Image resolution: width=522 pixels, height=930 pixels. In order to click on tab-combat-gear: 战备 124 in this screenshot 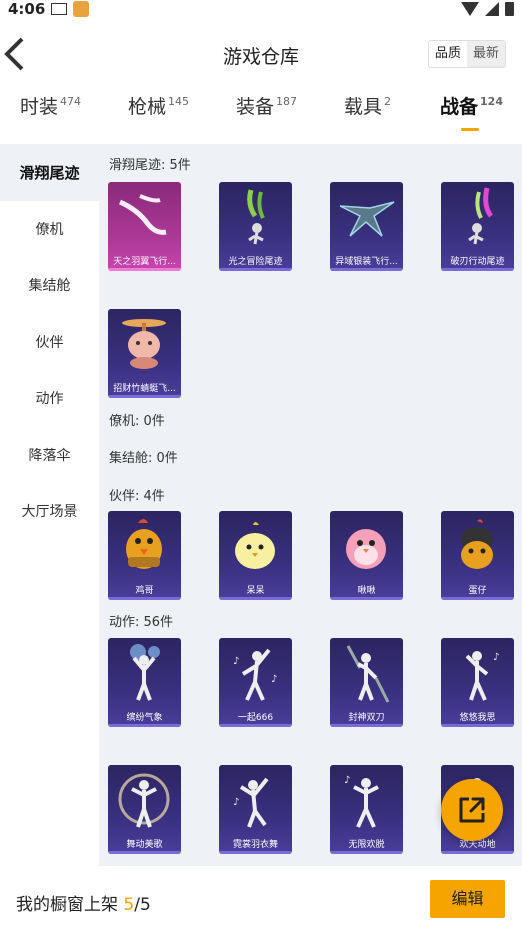, I will do `click(471, 115)`.